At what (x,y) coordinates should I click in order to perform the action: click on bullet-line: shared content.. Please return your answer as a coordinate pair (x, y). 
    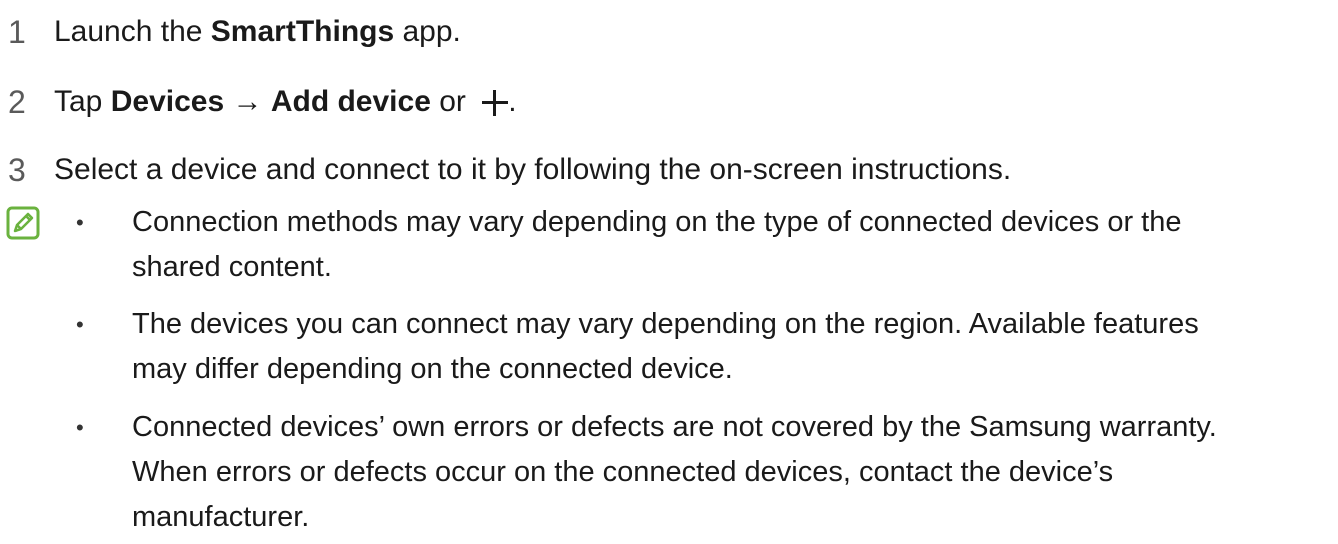
    Looking at the image, I should click on (232, 267).